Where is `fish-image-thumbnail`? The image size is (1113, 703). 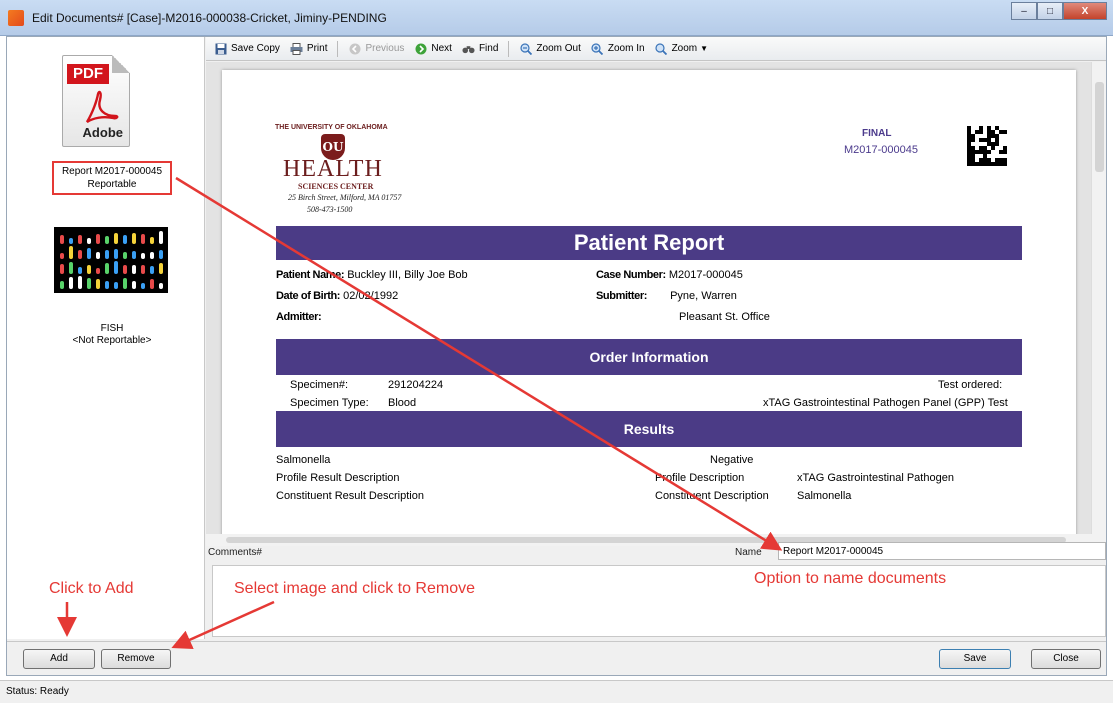
fish-image-thumbnail is located at coordinates (111, 260).